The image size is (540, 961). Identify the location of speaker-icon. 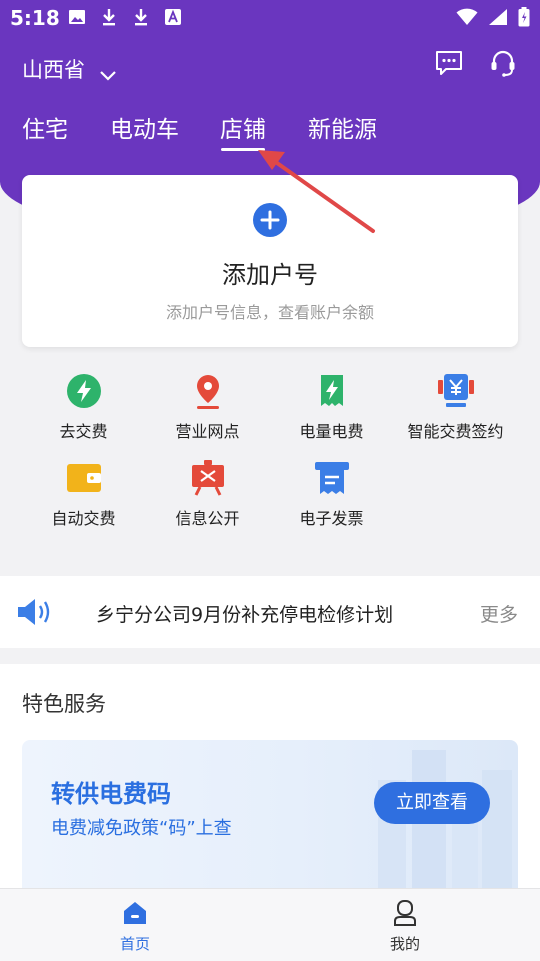
(36, 612).